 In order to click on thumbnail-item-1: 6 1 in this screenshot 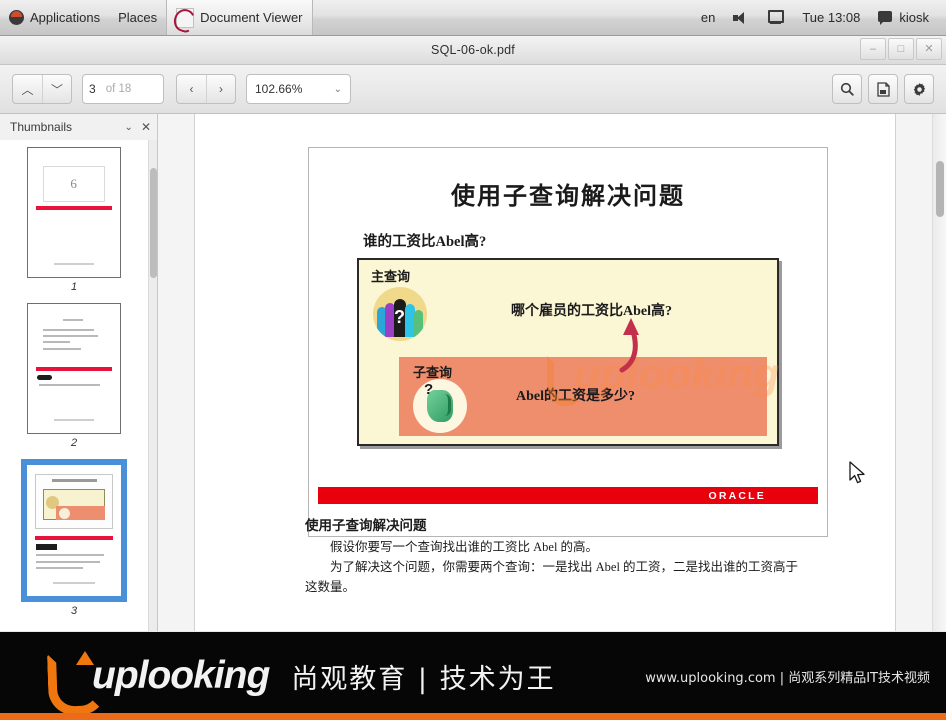, I will do `click(74, 223)`.